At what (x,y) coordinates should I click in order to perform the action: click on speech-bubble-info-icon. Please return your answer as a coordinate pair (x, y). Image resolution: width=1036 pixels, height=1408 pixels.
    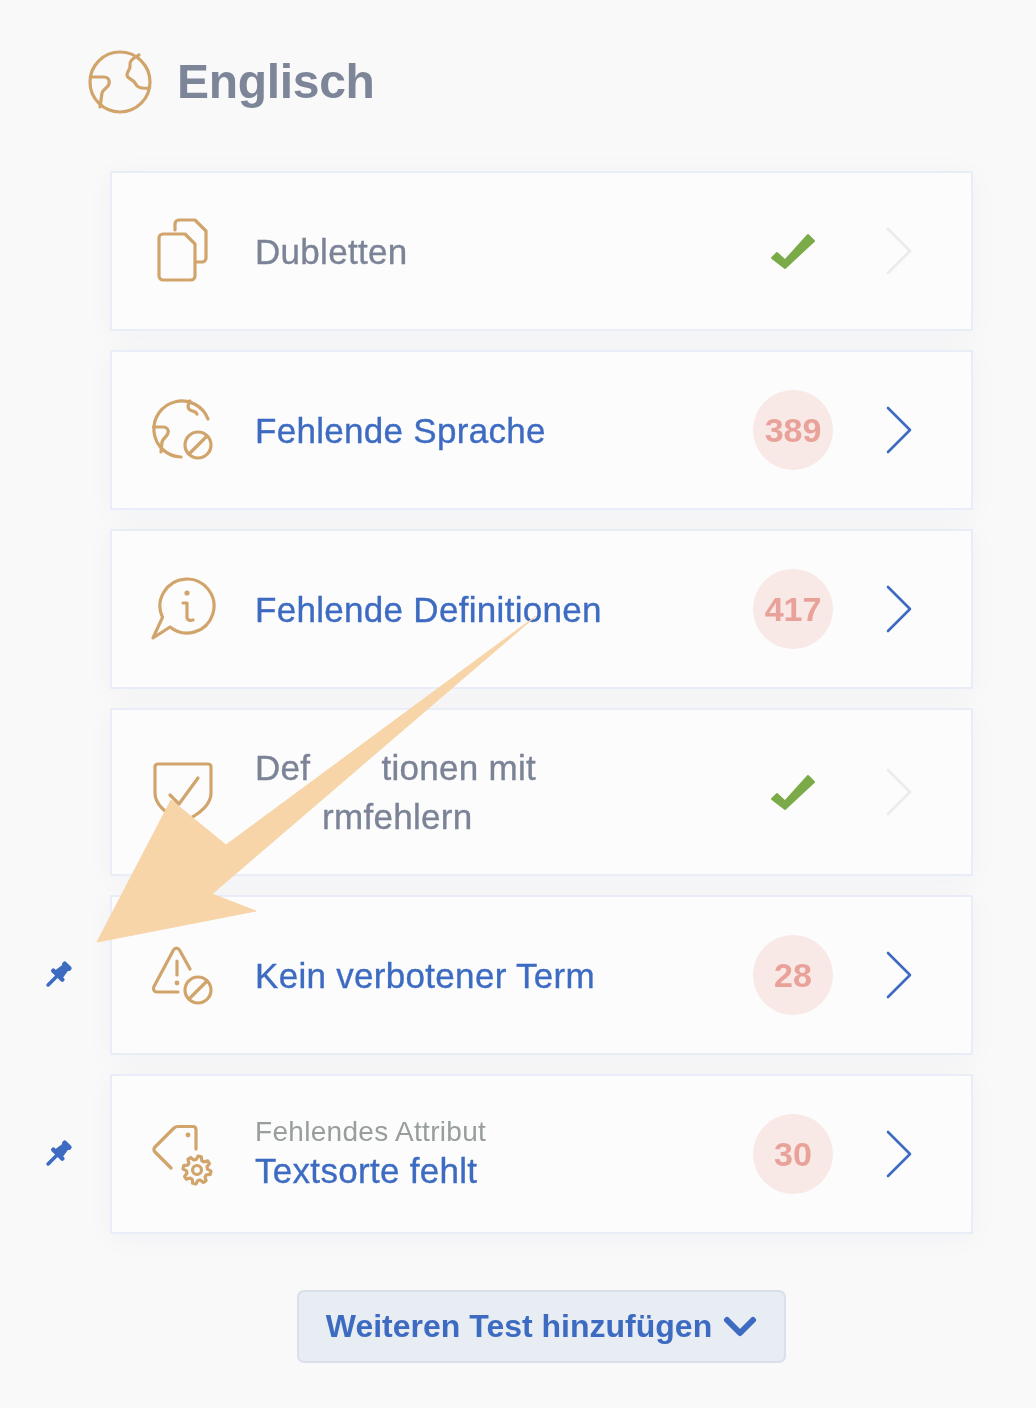
    Looking at the image, I should click on (183, 609).